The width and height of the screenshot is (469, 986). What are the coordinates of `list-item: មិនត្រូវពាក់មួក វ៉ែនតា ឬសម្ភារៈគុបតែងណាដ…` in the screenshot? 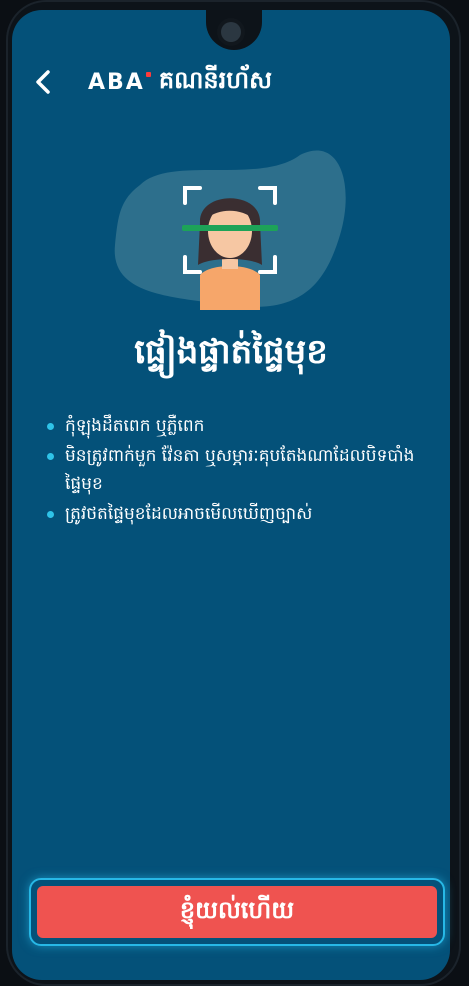 It's located at (235, 470).